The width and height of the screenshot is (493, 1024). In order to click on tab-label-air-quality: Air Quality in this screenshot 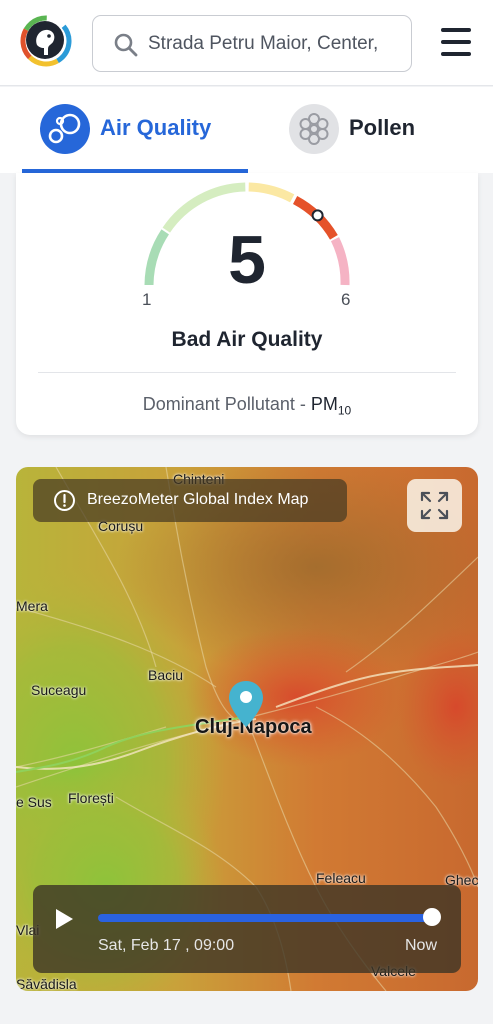, I will do `click(156, 127)`.